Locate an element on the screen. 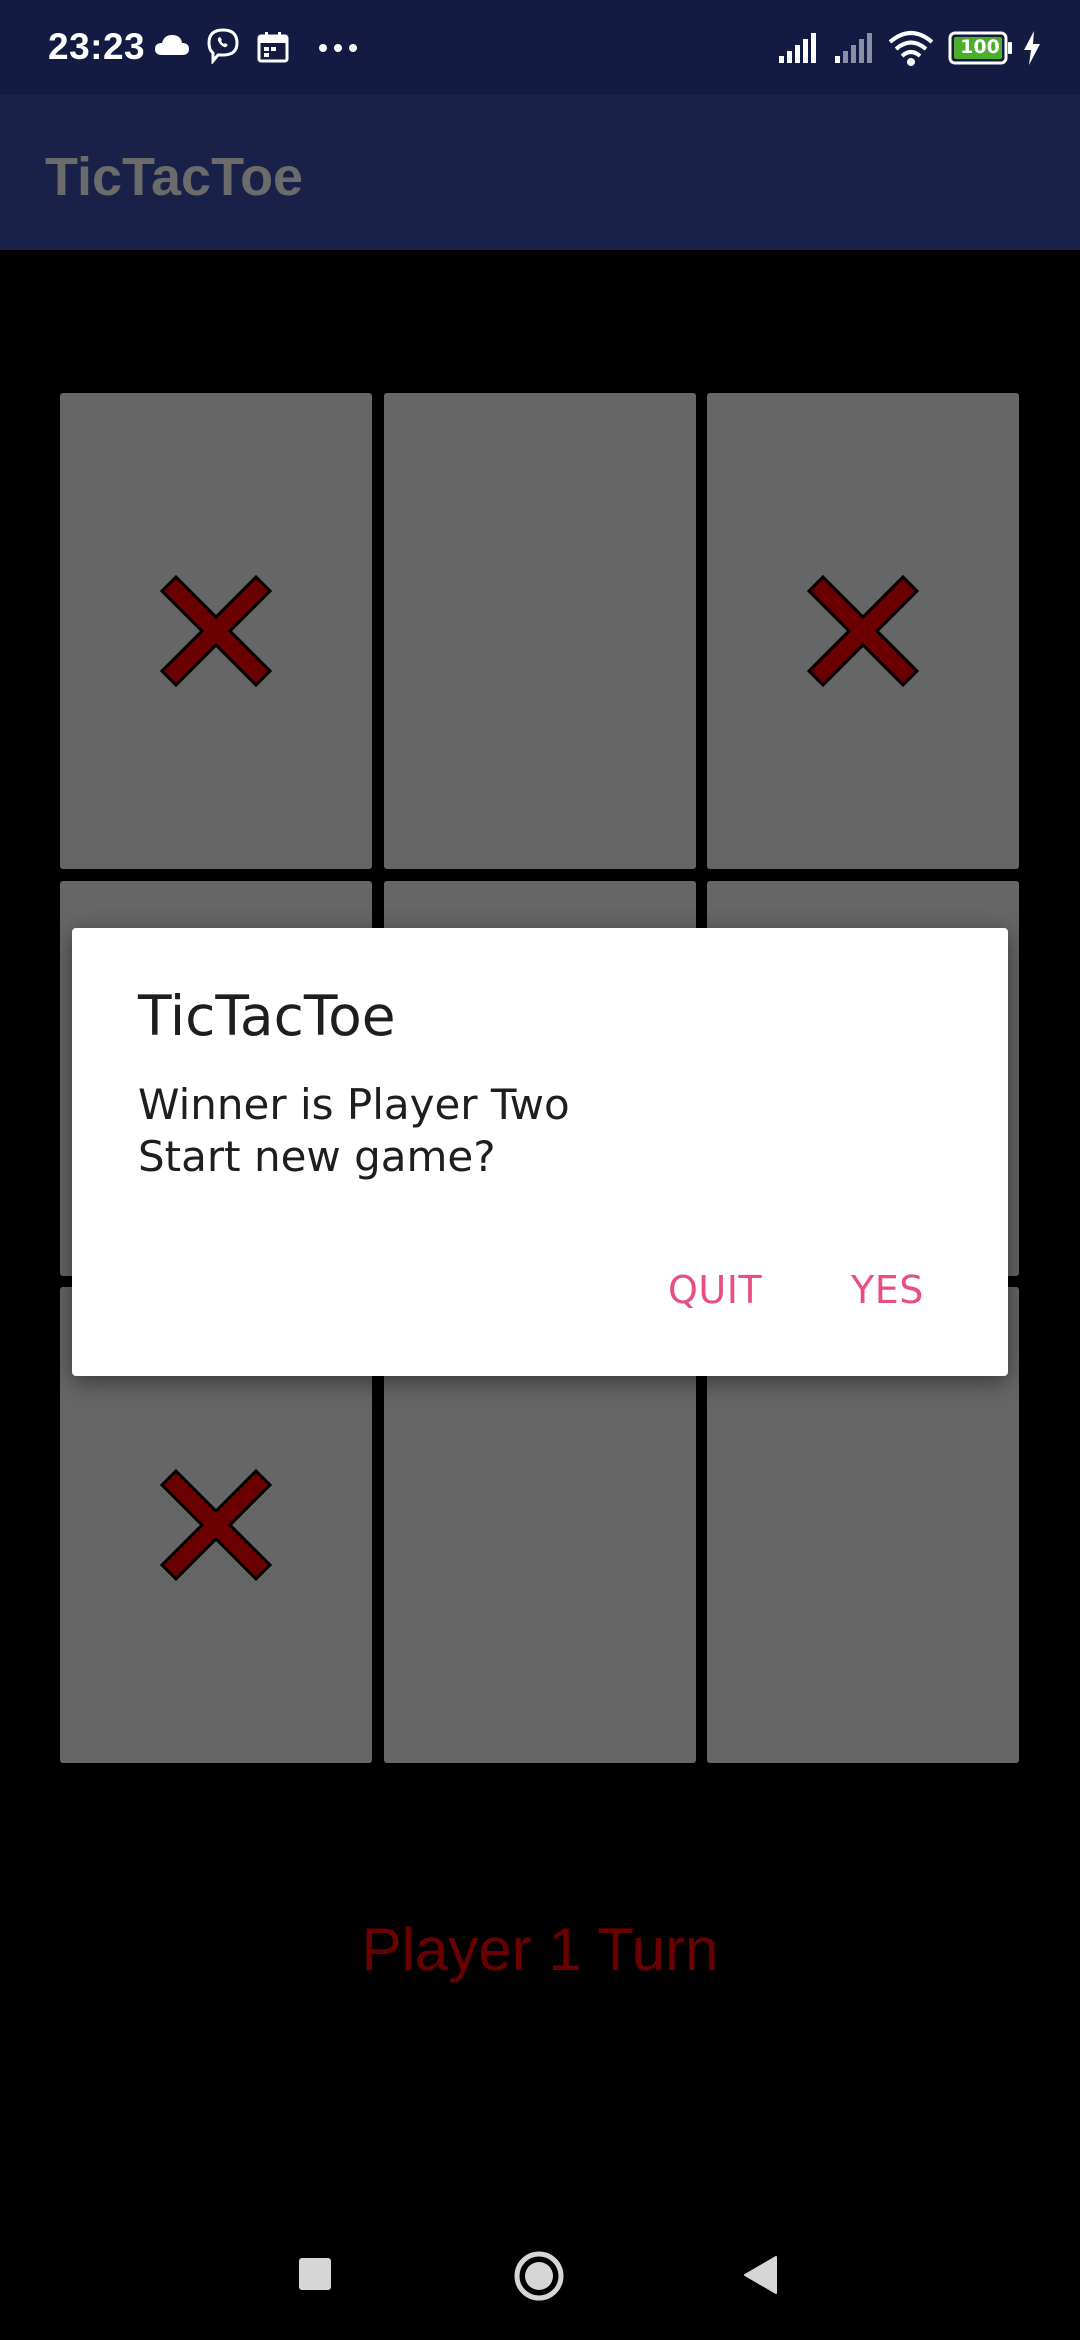  home-circle-icon is located at coordinates (539, 2276).